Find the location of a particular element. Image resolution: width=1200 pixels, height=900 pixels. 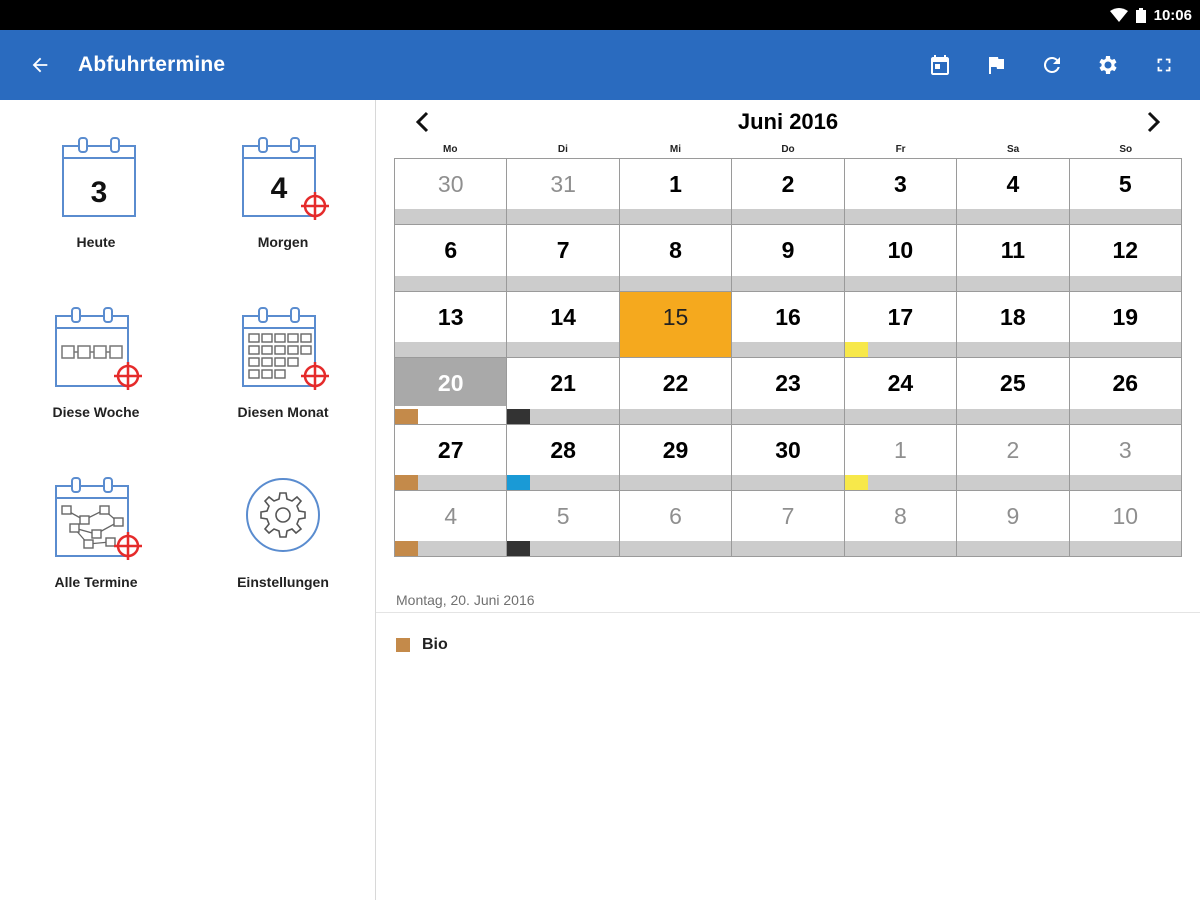

day-number: 14 is located at coordinates (563, 316).